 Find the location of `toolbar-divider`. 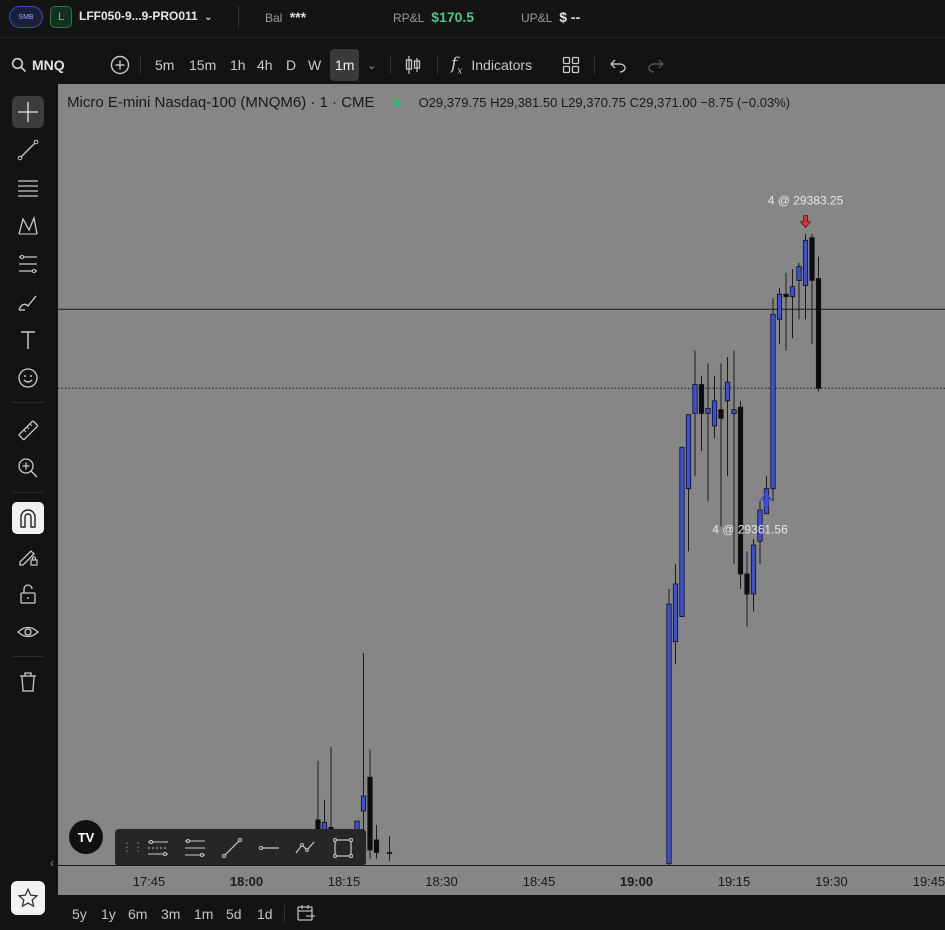

toolbar-divider is located at coordinates (140, 65).